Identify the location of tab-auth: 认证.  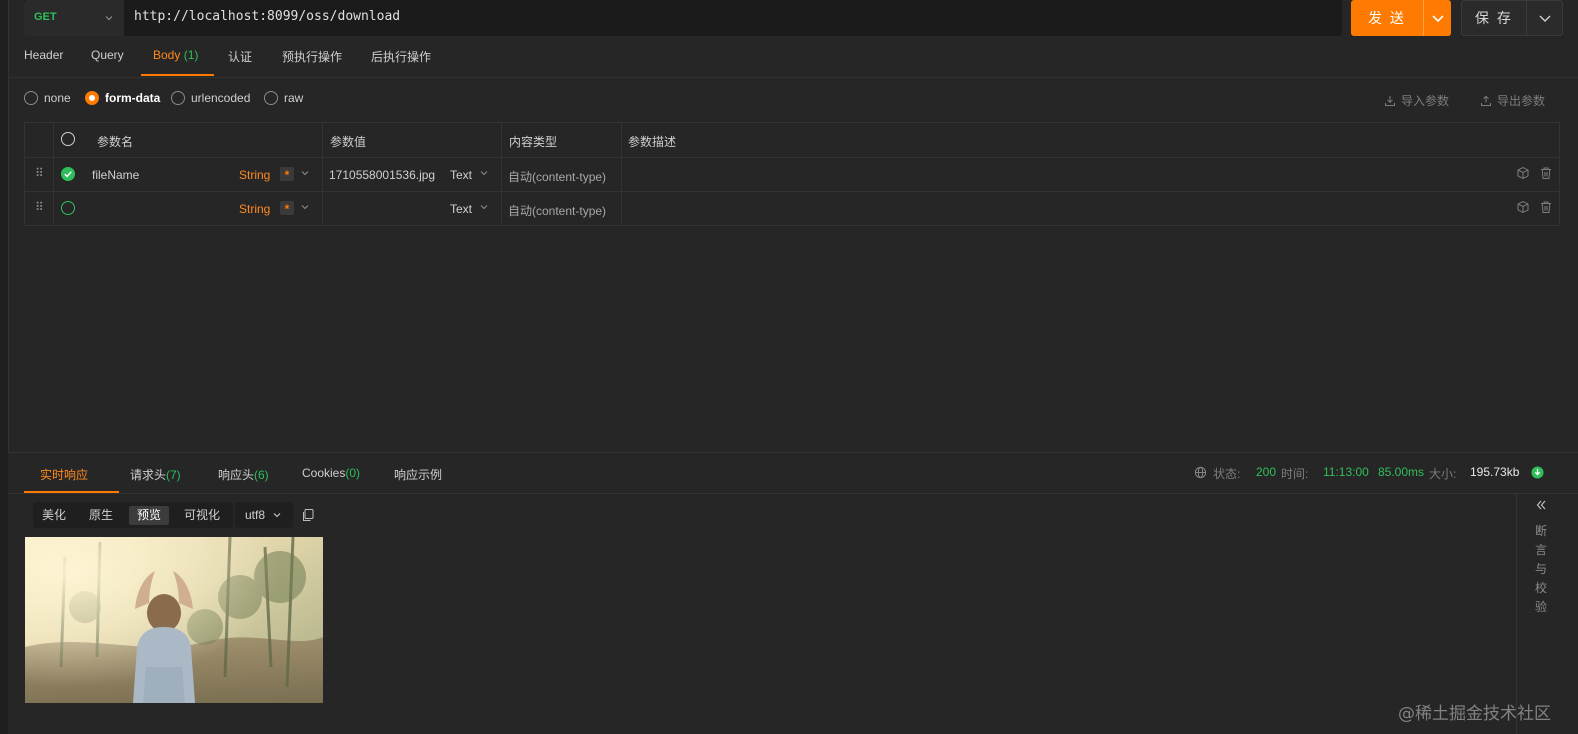
(240, 56).